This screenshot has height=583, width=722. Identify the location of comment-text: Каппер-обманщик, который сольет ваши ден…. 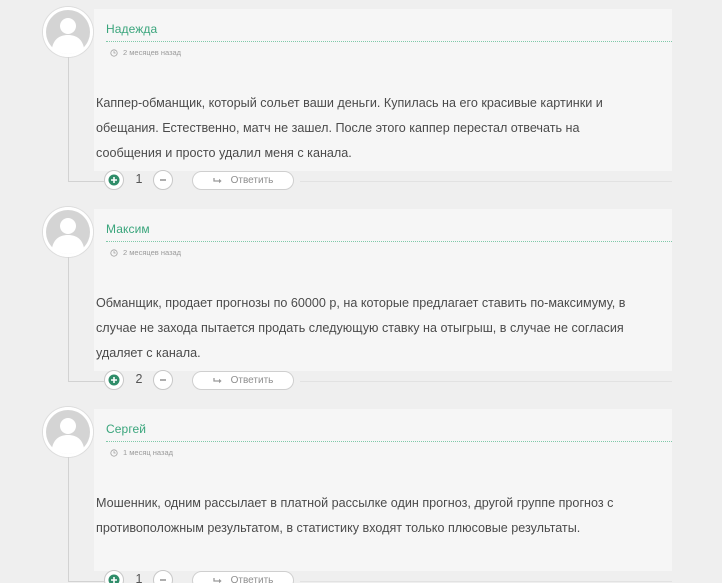
(383, 128).